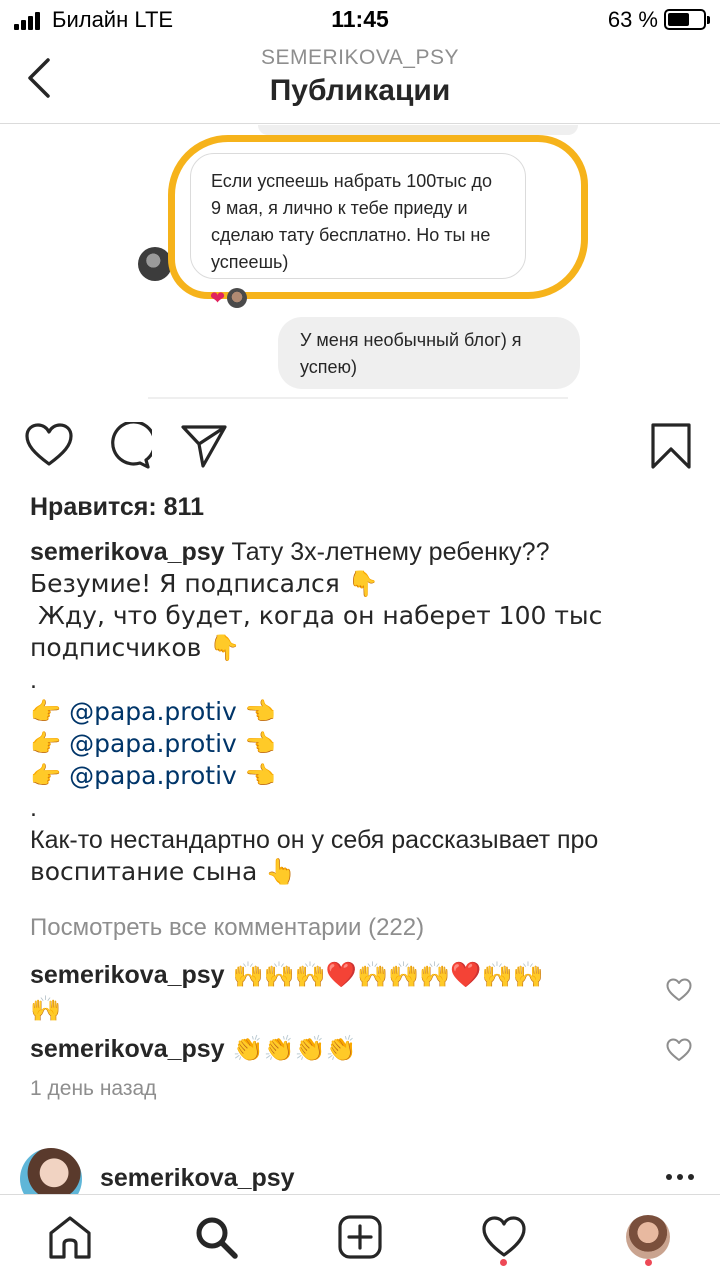  I want to click on caption-text: подписчиков 👇, so click(135, 647).